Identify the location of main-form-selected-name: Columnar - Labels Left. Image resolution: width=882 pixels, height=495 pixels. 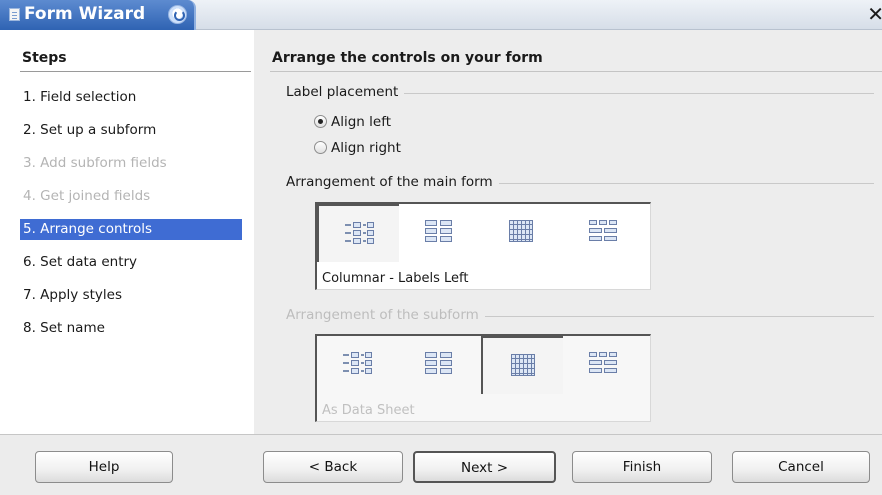
(395, 278).